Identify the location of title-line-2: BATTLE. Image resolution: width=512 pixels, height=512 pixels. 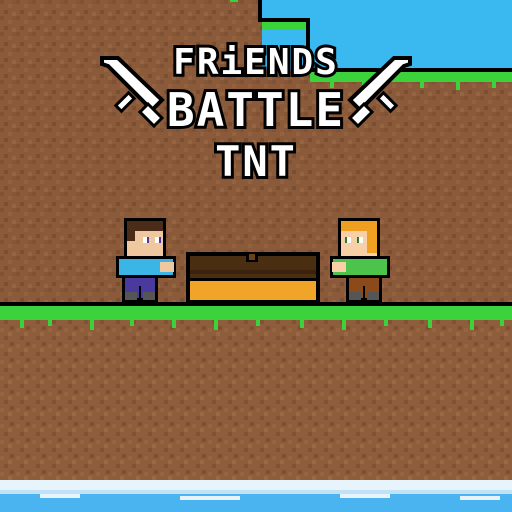
(256, 110).